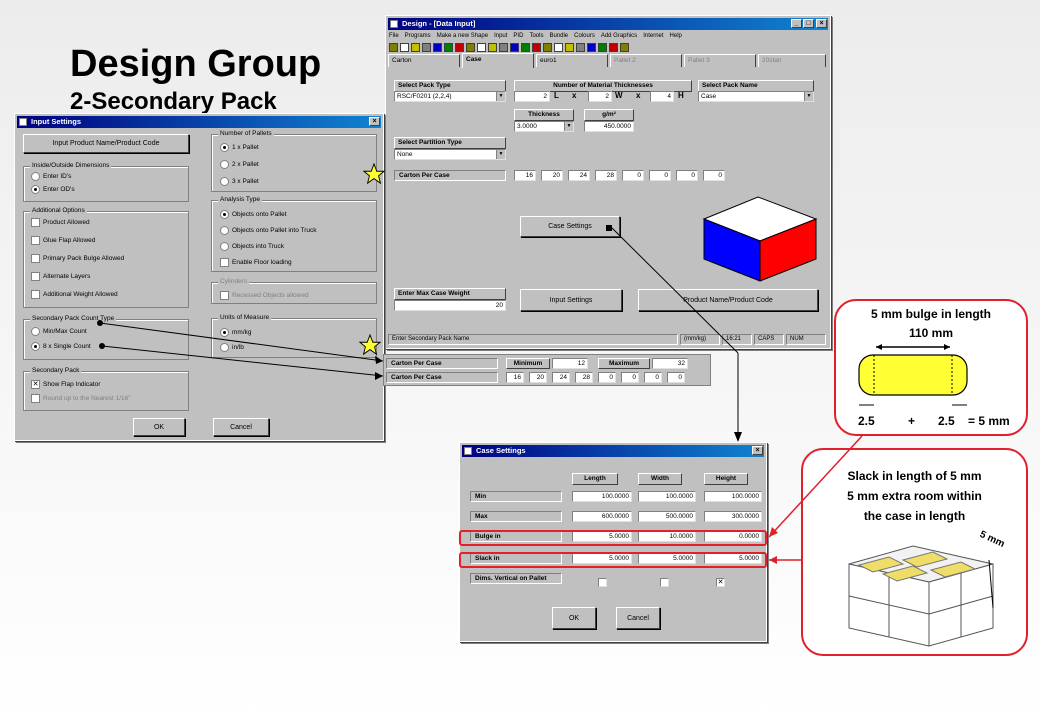  I want to click on secondary-option: ✕ Show Flap Indicator, so click(65, 384).